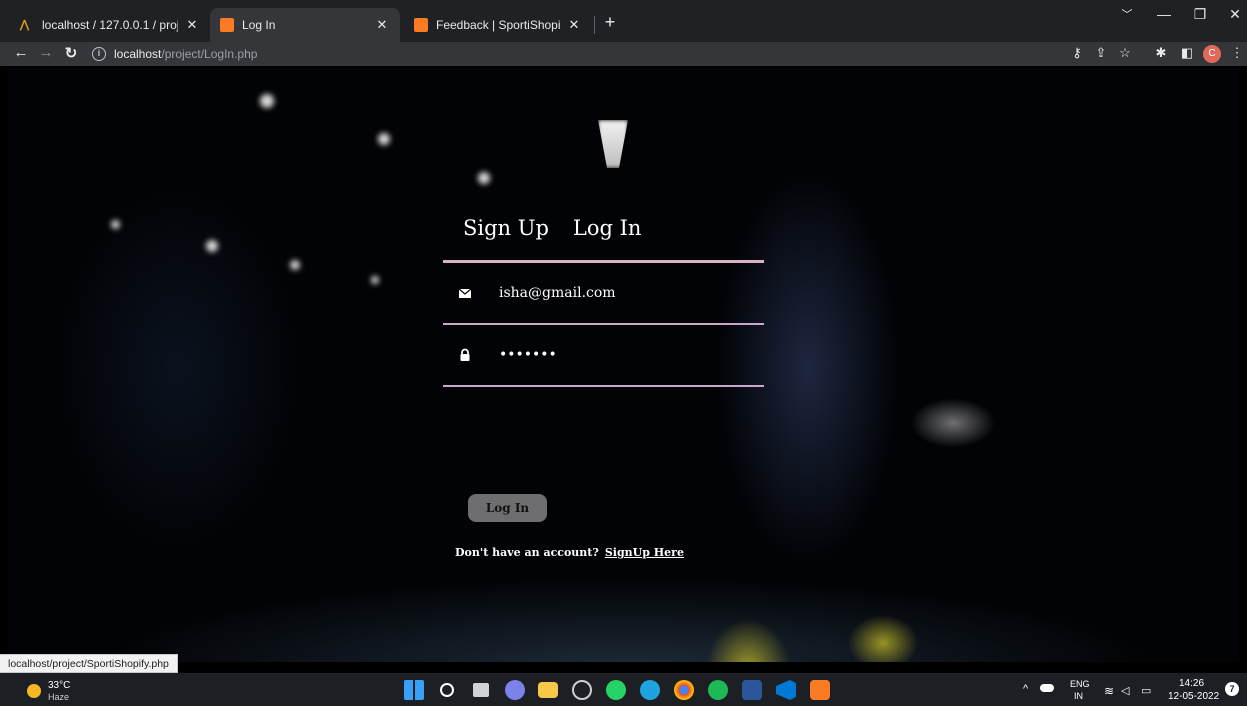  Describe the element at coordinates (259, 25) in the screenshot. I see `tab-title: Log In` at that location.